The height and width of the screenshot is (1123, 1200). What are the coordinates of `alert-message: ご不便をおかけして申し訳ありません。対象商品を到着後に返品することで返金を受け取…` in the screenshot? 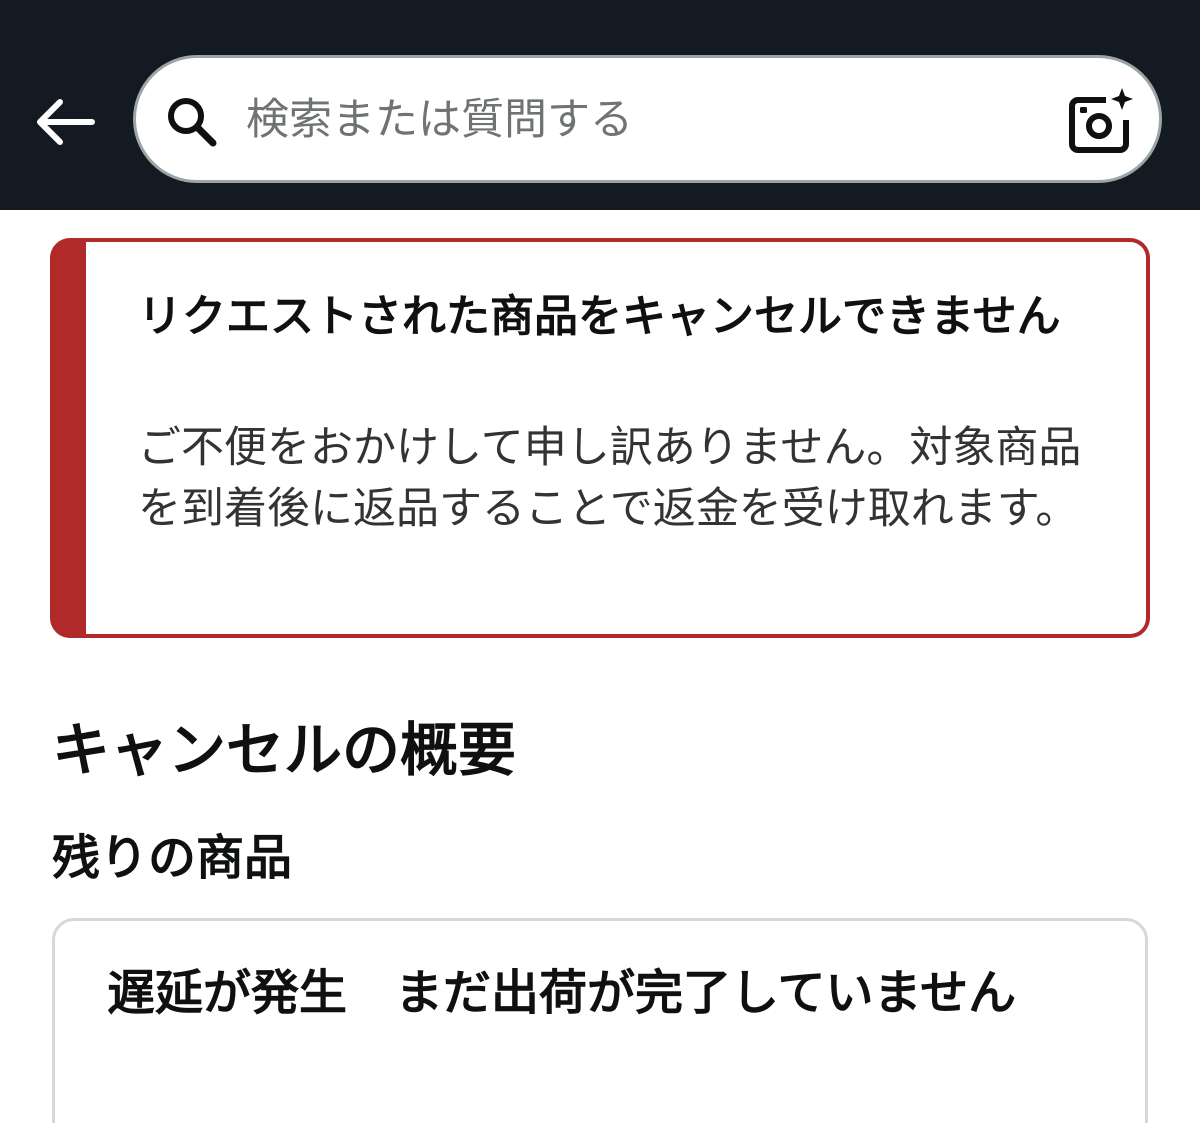 It's located at (610, 478).